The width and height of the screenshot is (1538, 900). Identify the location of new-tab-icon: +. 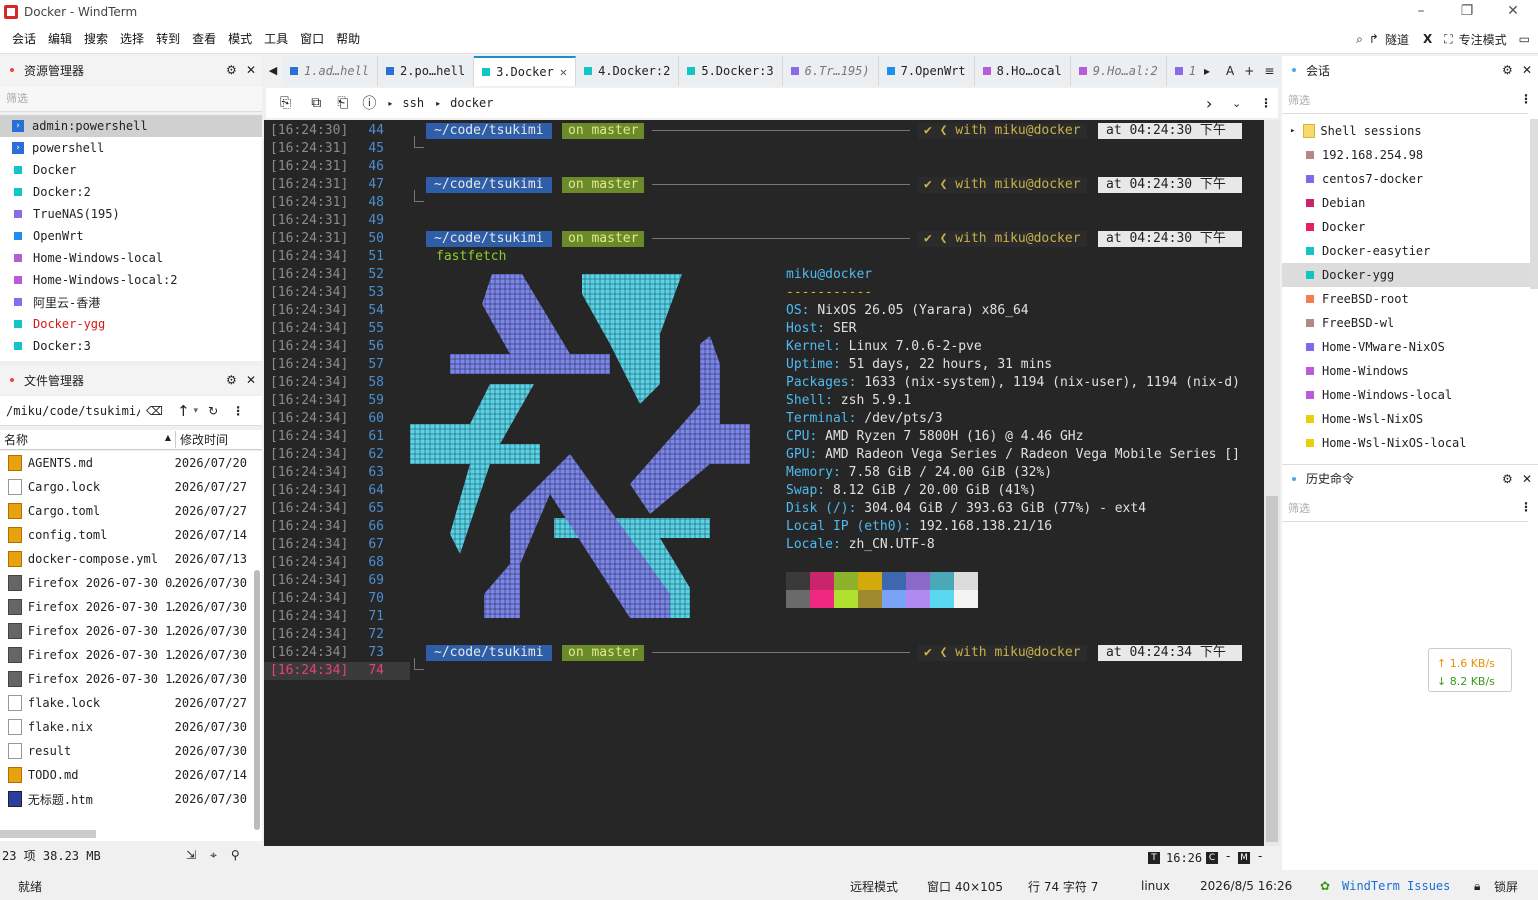
(1249, 71).